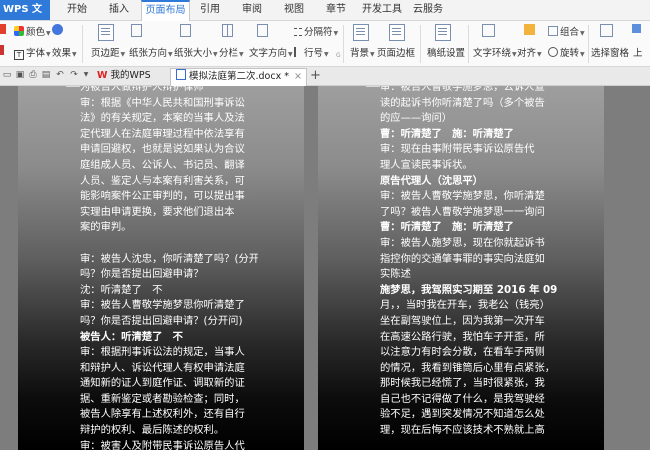 This screenshot has width=650, height=450. What do you see at coordinates (610, 52) in the screenshot?
I see `selection-pane-button: 选择窗格` at bounding box center [610, 52].